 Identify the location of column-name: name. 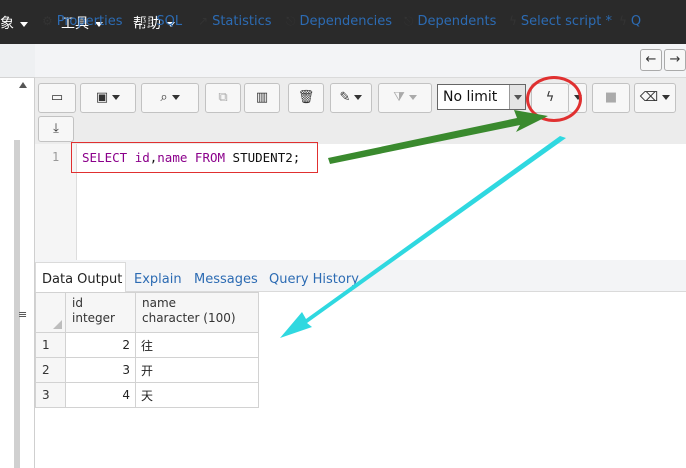
(159, 303).